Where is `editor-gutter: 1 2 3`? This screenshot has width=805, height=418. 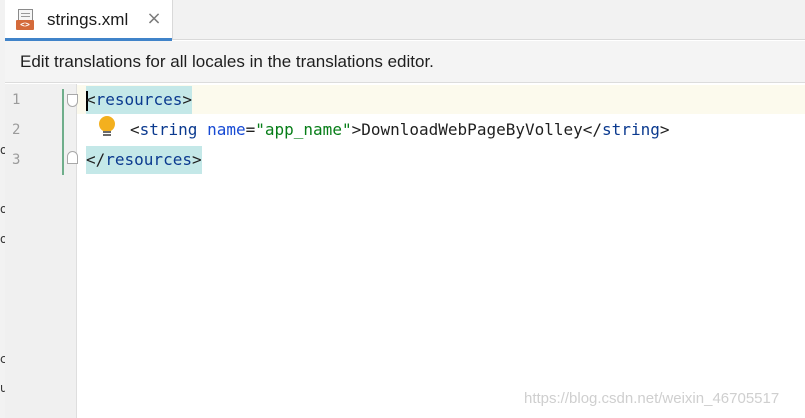 editor-gutter: 1 2 3 is located at coordinates (41, 251).